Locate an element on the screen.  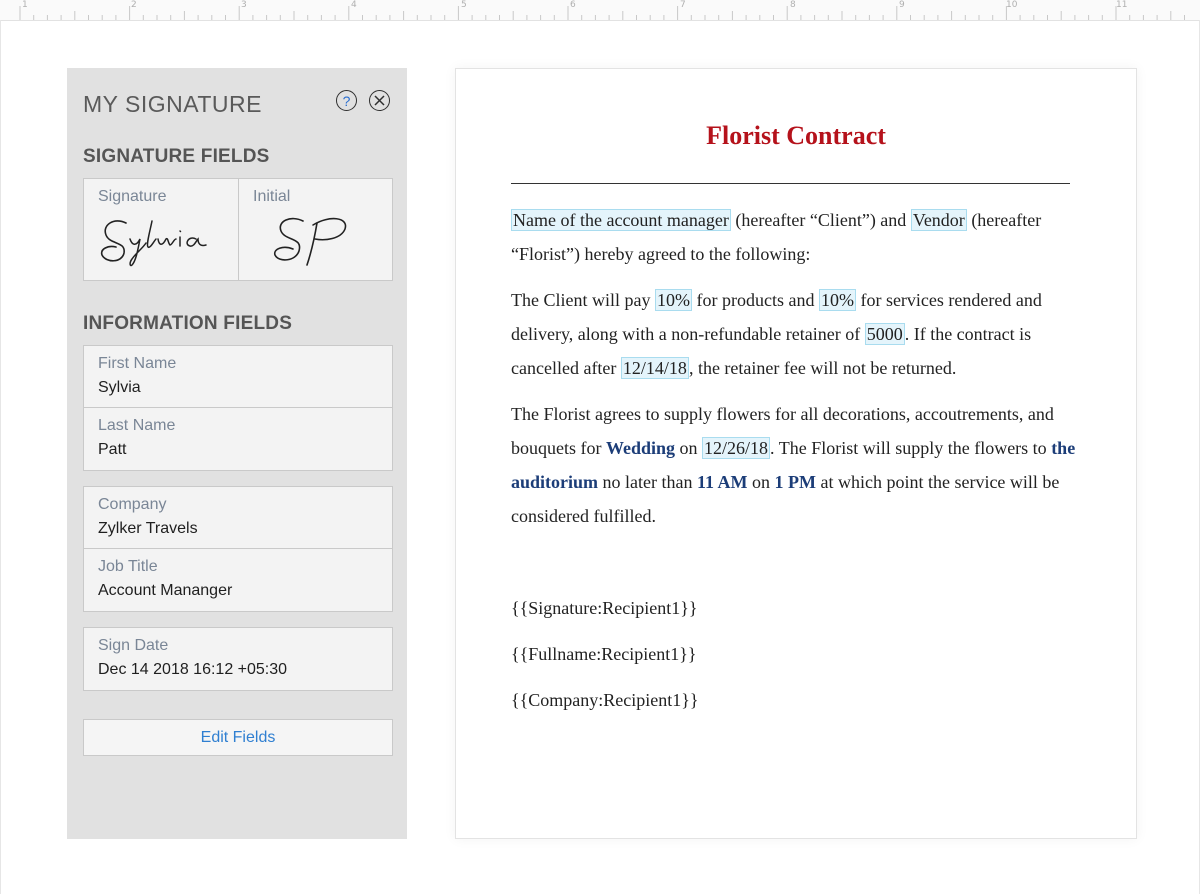
initial-label: Initial is located at coordinates (272, 196).